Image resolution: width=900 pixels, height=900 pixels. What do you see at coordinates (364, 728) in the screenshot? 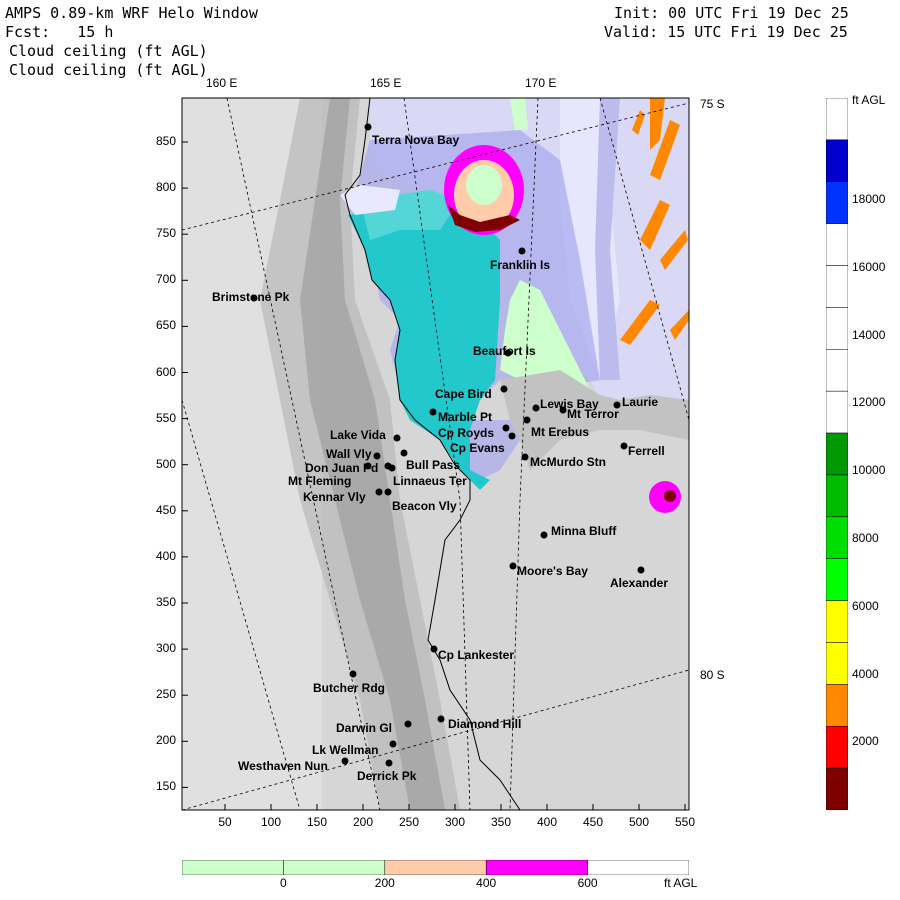
I see `station-label: Darwin Gl` at bounding box center [364, 728].